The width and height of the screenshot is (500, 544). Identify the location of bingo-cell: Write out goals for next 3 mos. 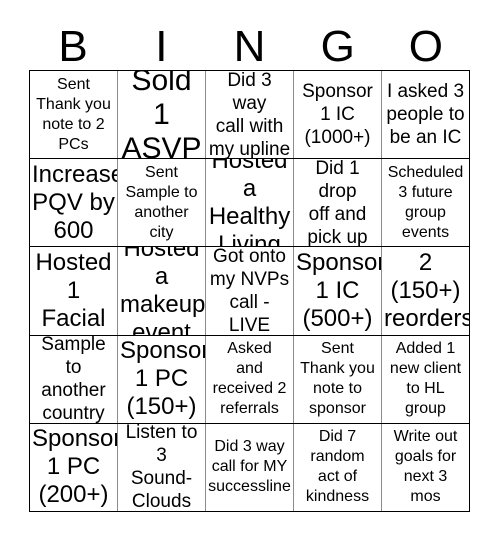
(425, 467).